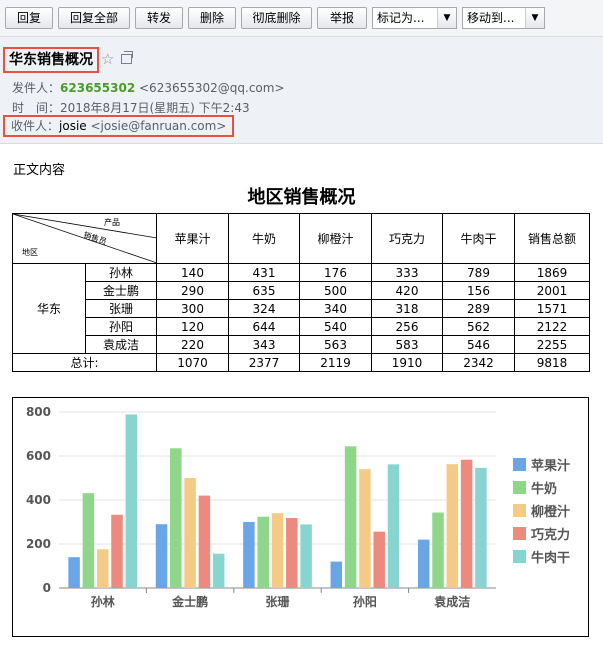  Describe the element at coordinates (192, 308) in the screenshot. I see `table-cell: 300` at that location.